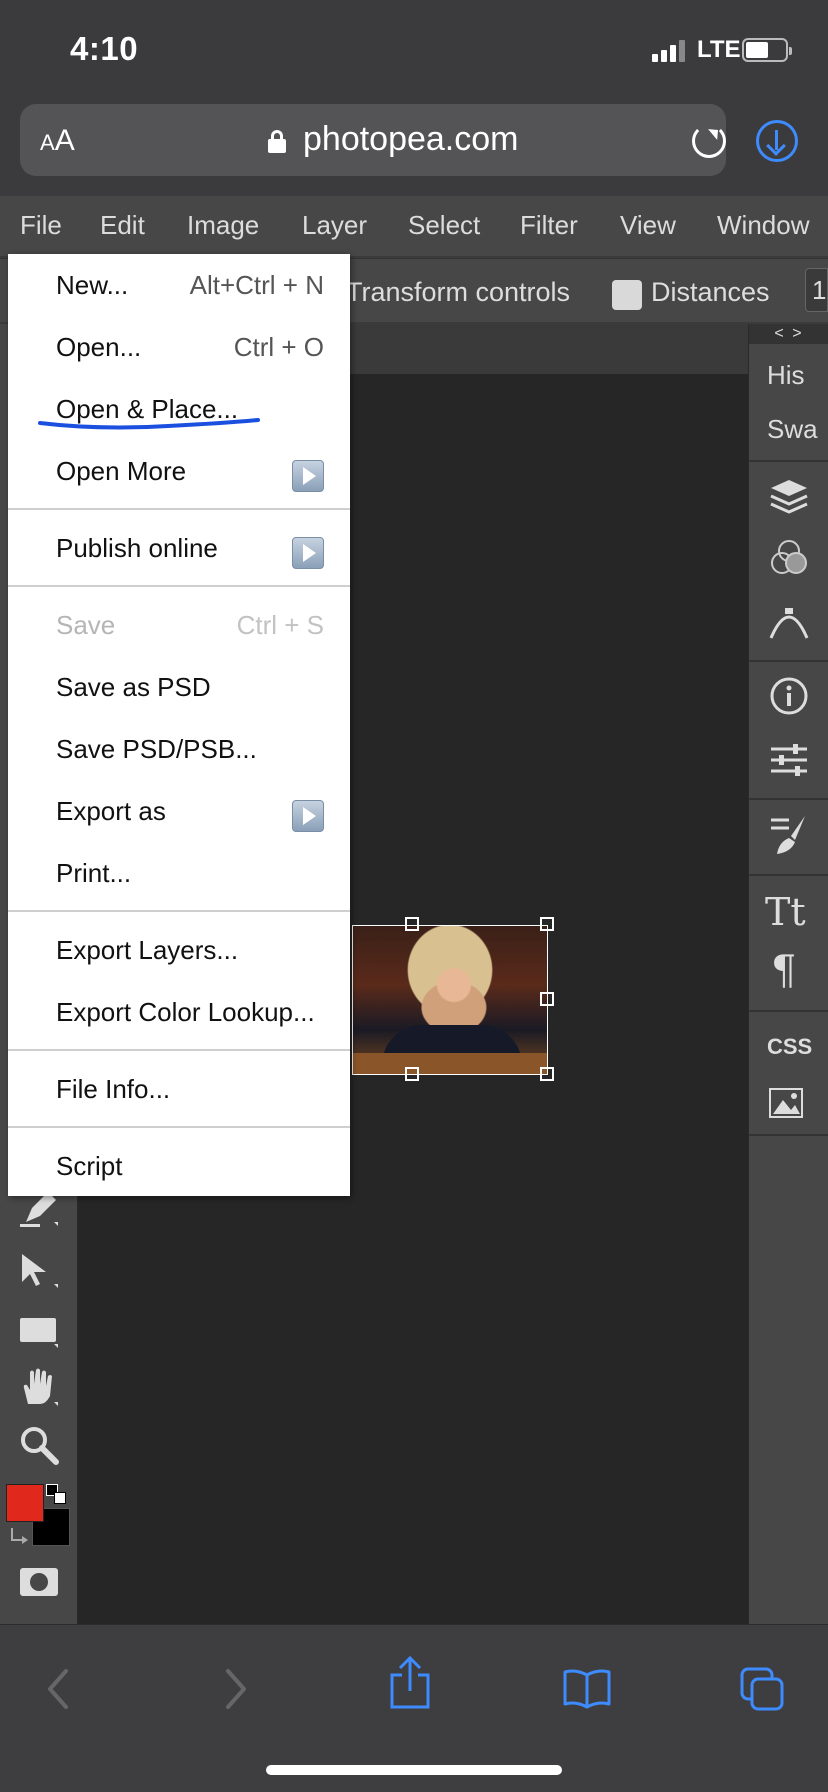 This screenshot has width=828, height=1792. I want to click on rectangle-tool-icon, so click(39, 1329).